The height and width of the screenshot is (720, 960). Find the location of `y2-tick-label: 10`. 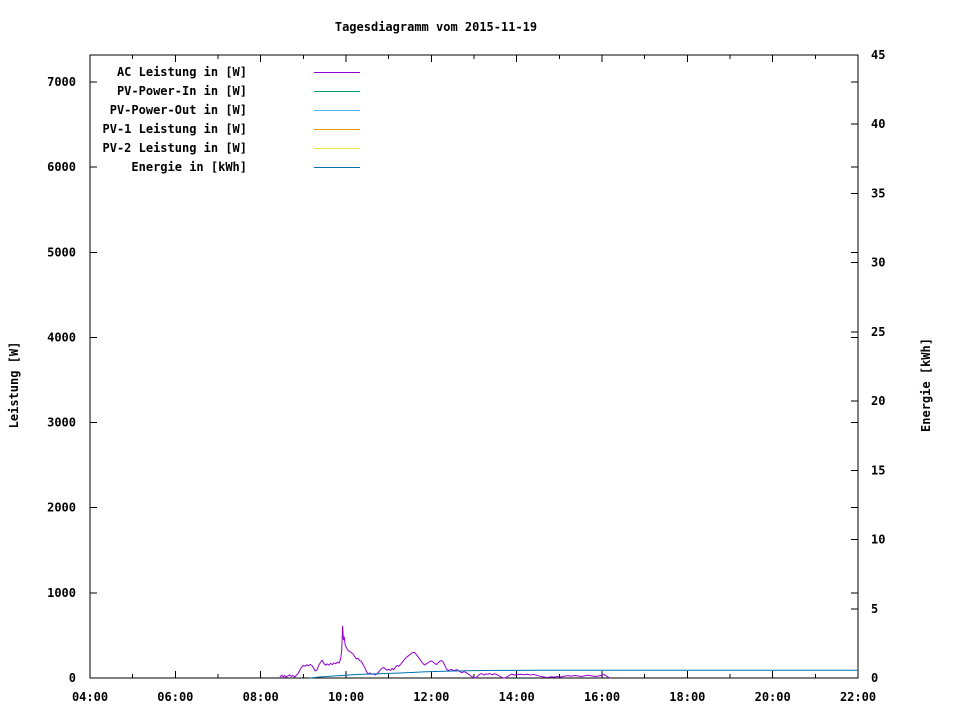

y2-tick-label: 10 is located at coordinates (878, 540).